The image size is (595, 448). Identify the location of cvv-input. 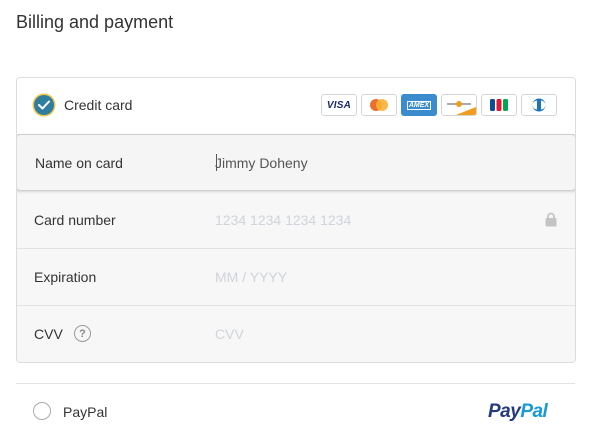
(375, 334).